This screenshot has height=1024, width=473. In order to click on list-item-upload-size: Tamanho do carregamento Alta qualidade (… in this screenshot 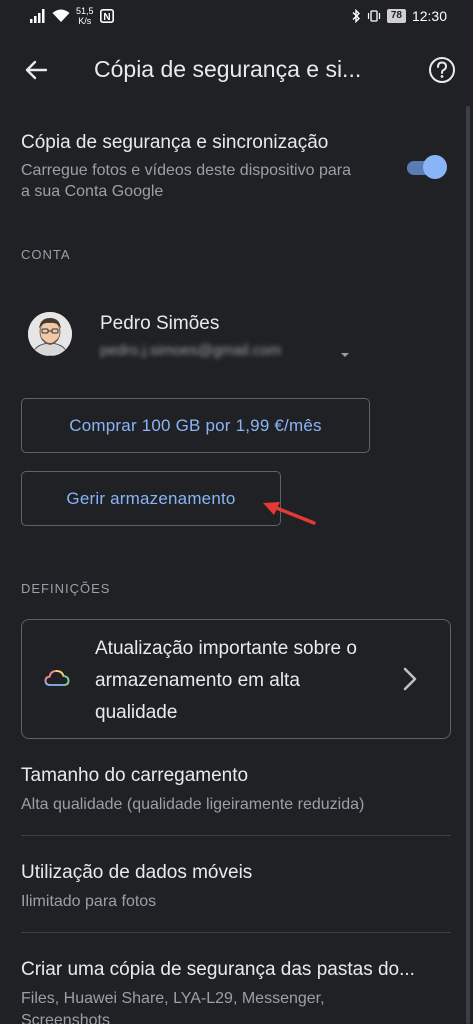, I will do `click(236, 795)`.